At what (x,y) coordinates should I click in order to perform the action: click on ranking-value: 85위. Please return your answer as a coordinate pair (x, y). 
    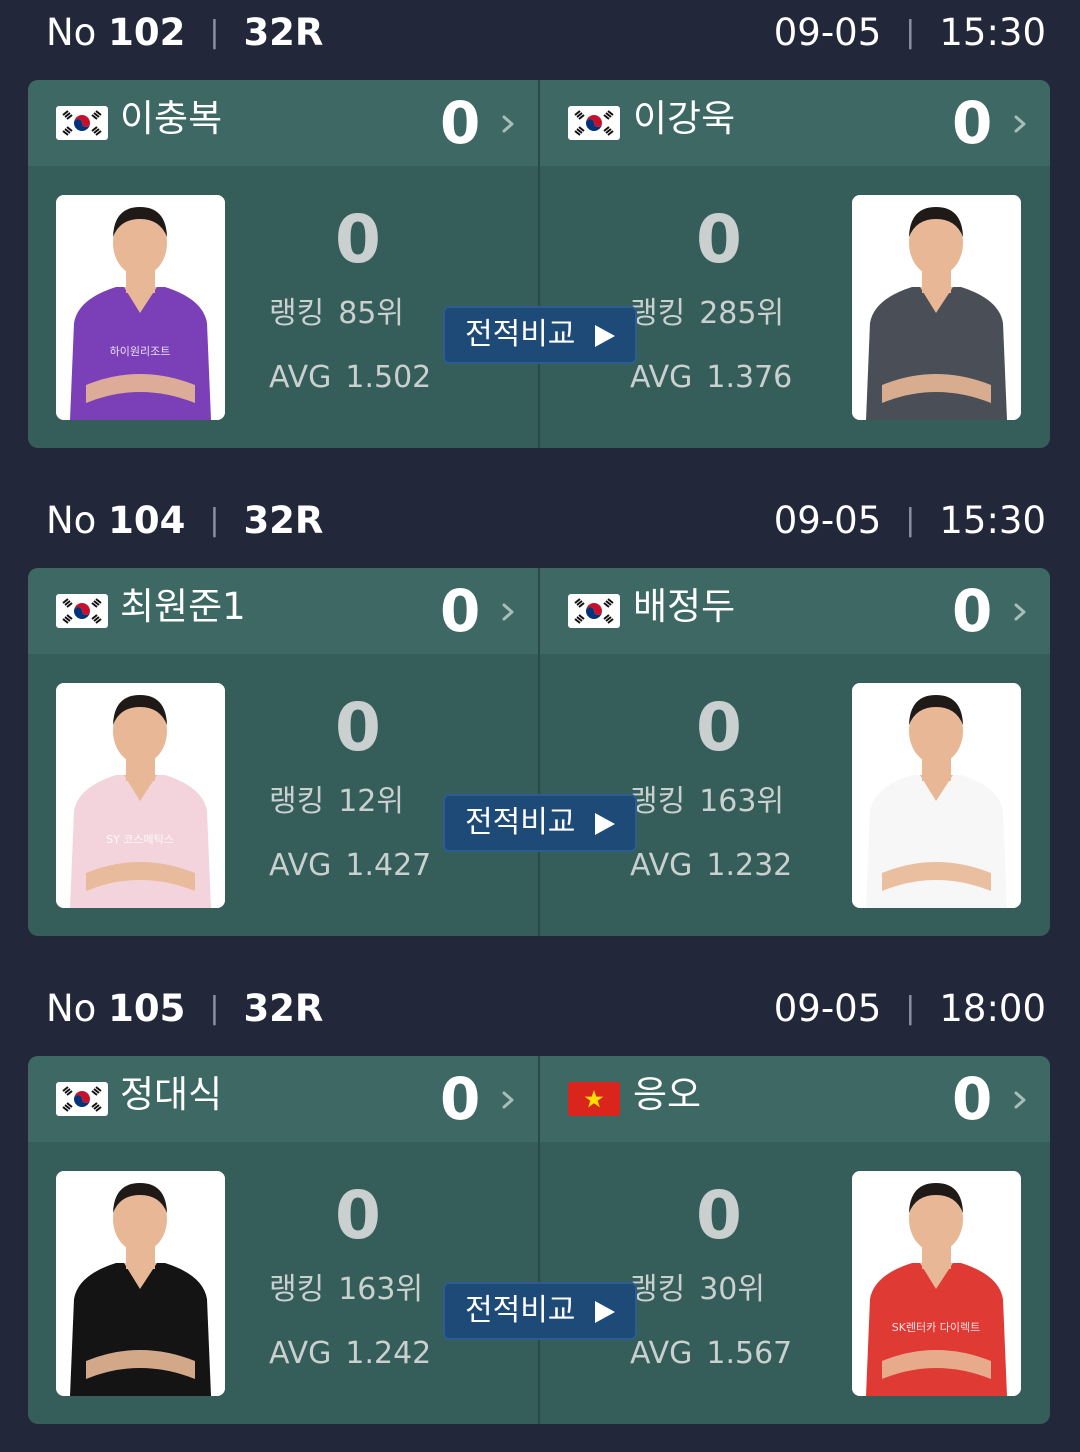
    Looking at the image, I should click on (371, 313).